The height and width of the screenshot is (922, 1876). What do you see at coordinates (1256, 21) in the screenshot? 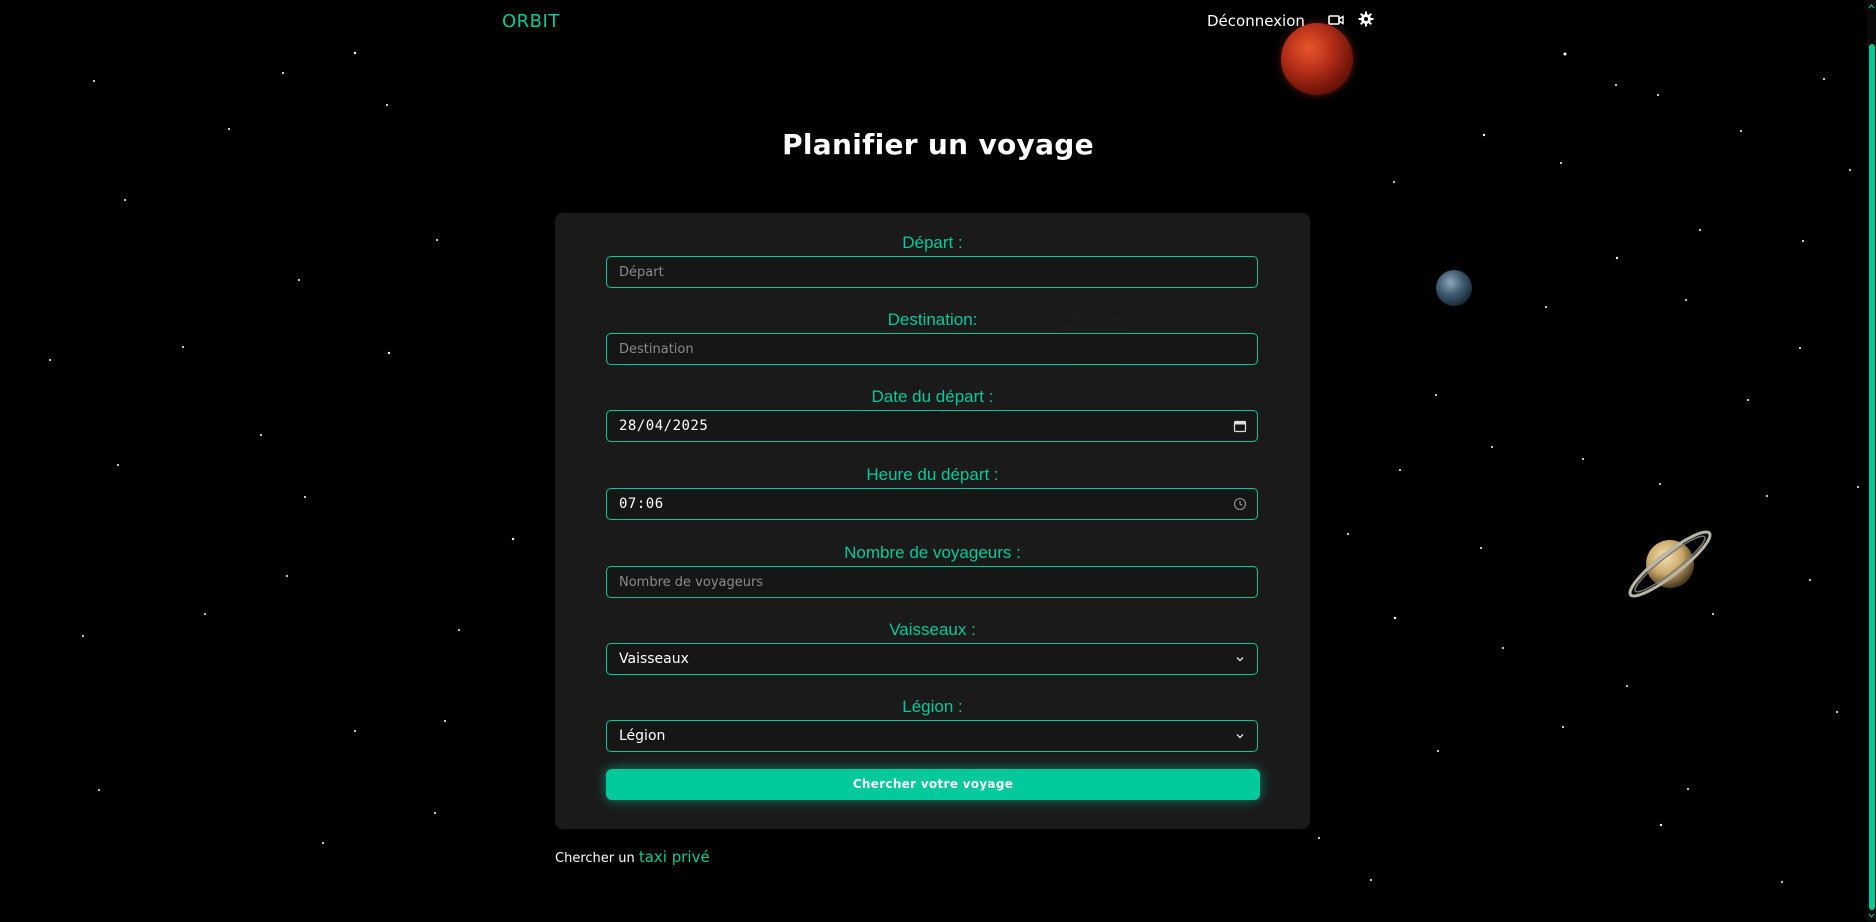
I see `logout-button: Déconnexion` at bounding box center [1256, 21].